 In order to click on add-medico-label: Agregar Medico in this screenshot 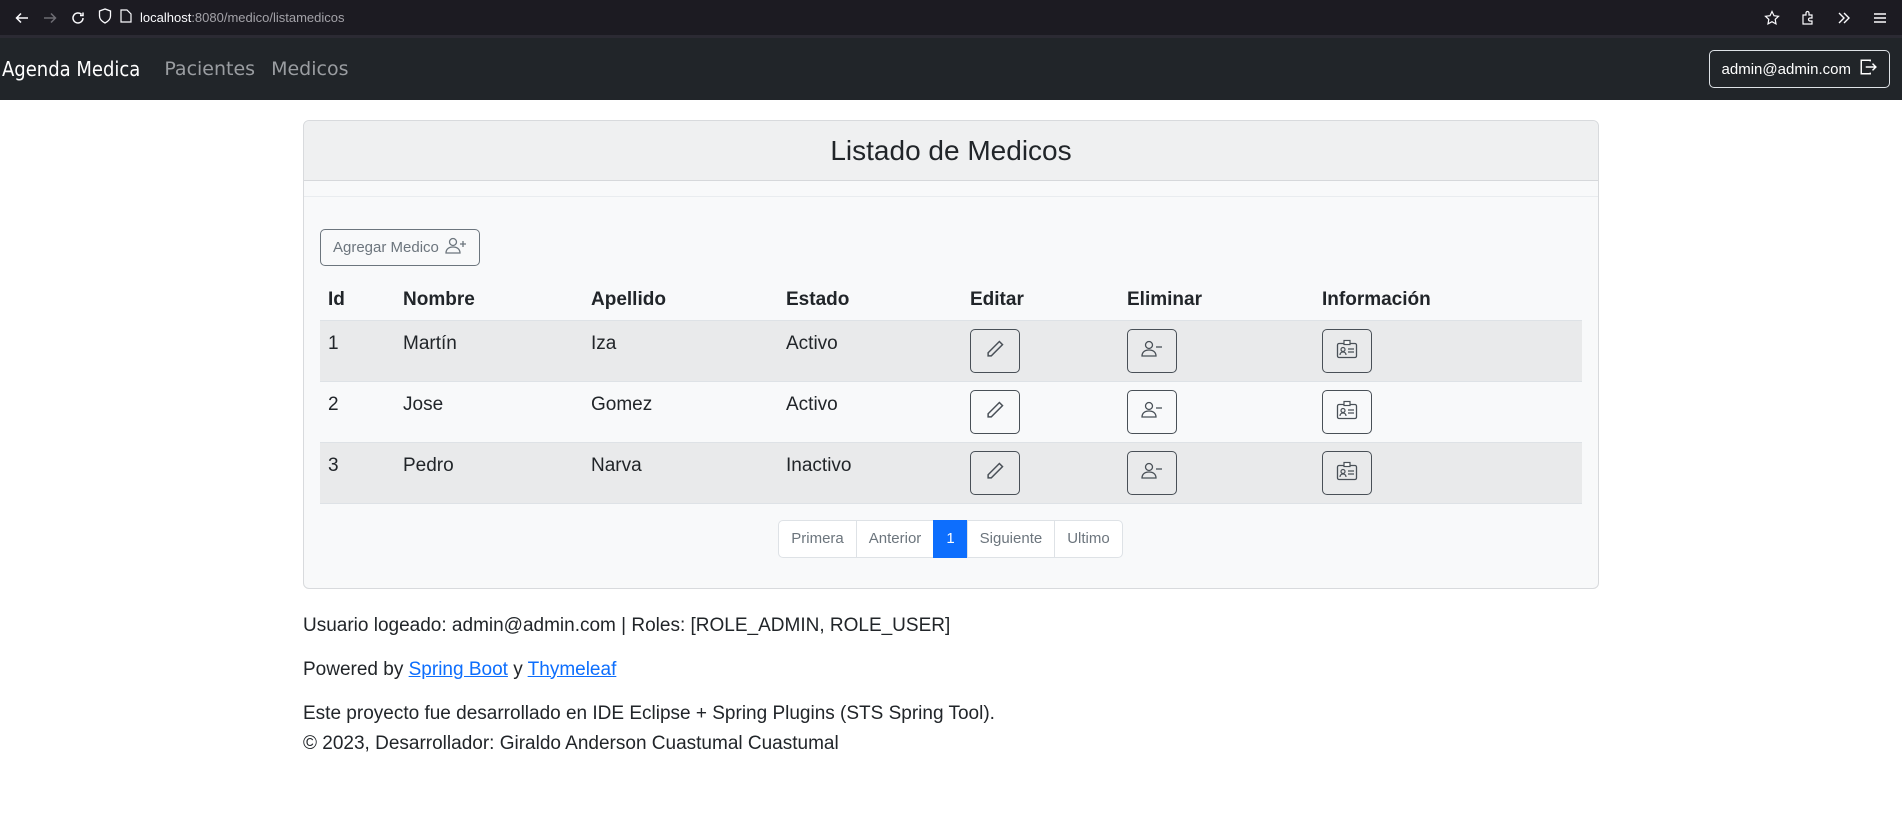, I will do `click(386, 247)`.